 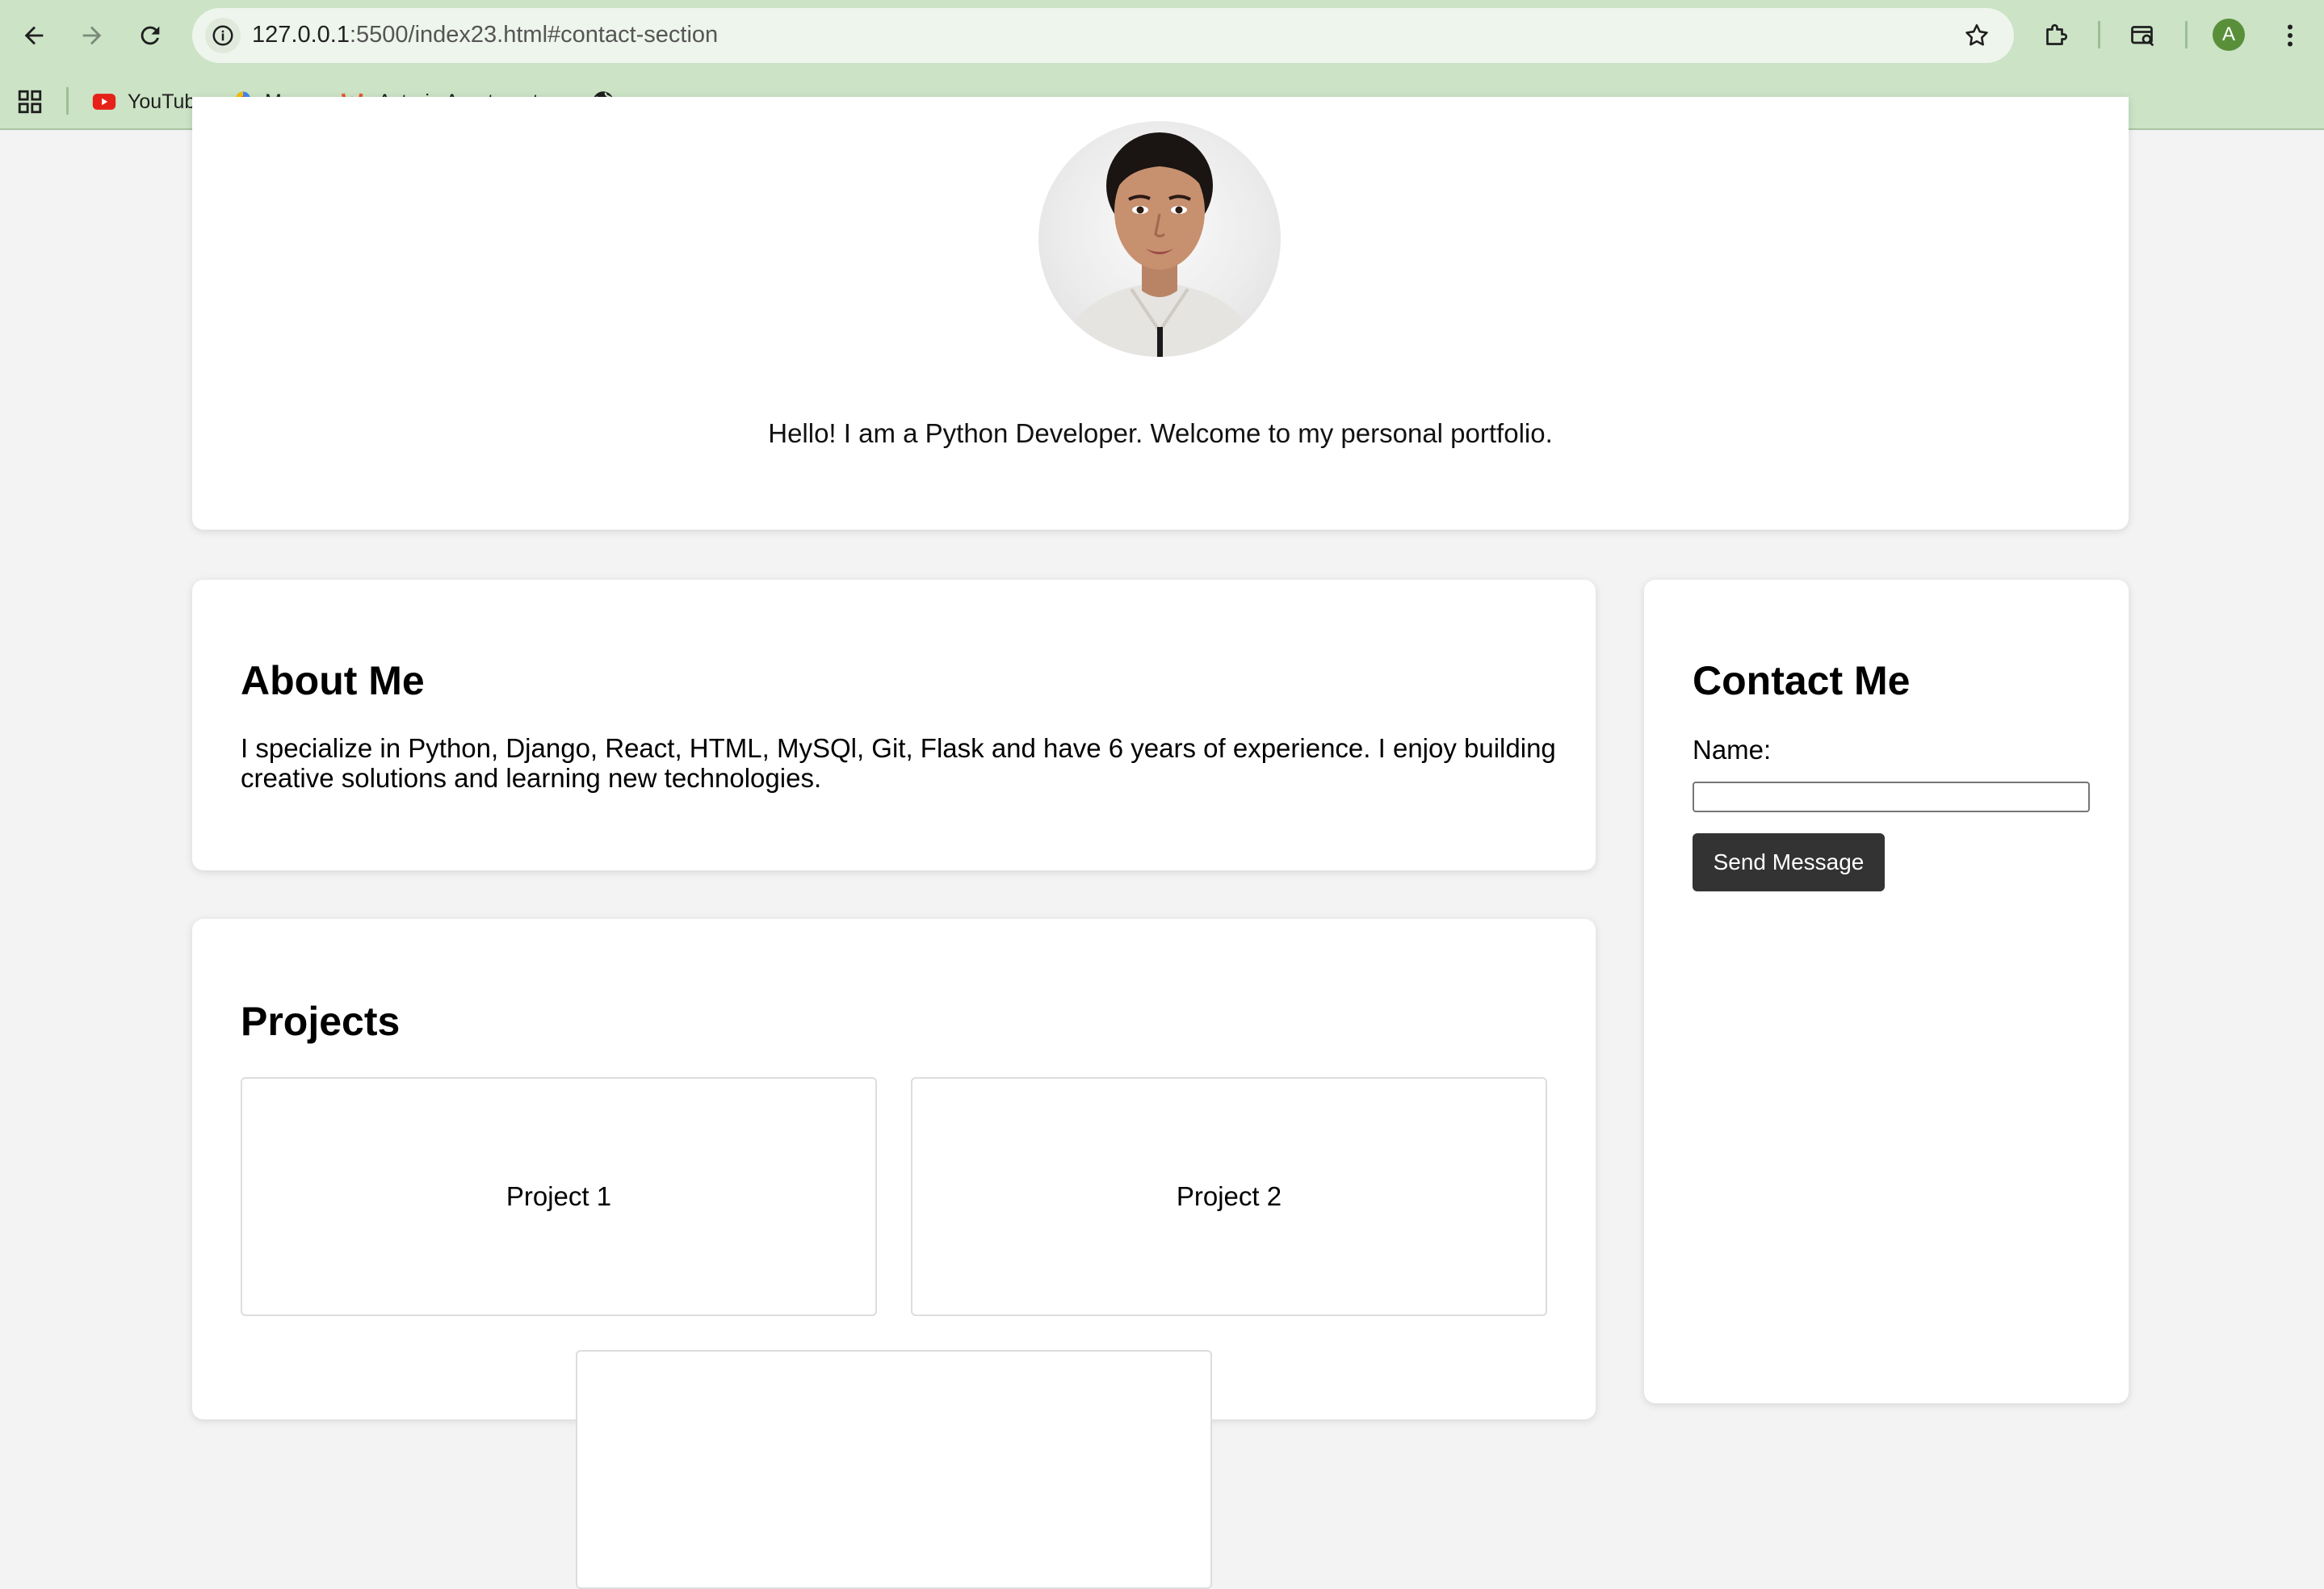 I want to click on contact-title: Contact Me, so click(x=1802, y=680).